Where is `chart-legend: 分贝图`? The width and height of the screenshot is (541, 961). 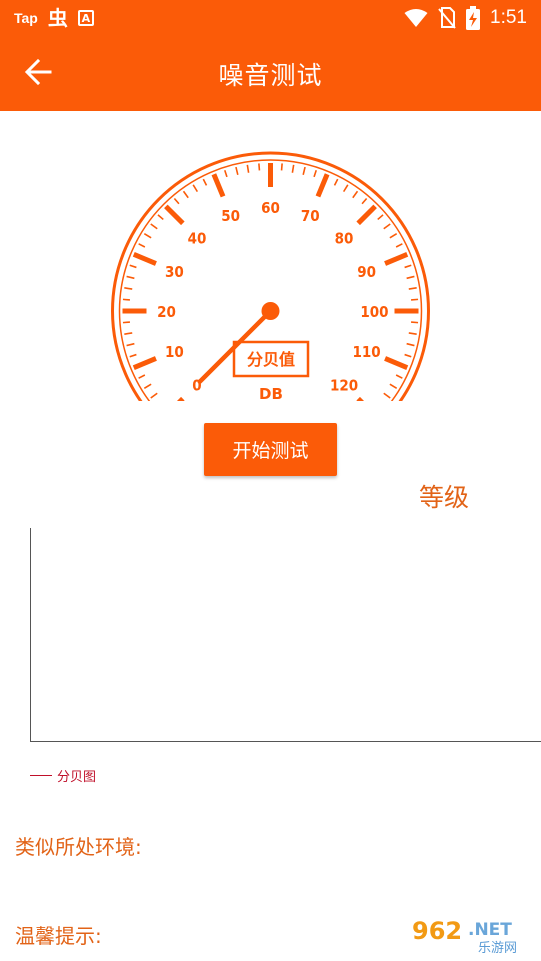
chart-legend: 分贝图 is located at coordinates (63, 775).